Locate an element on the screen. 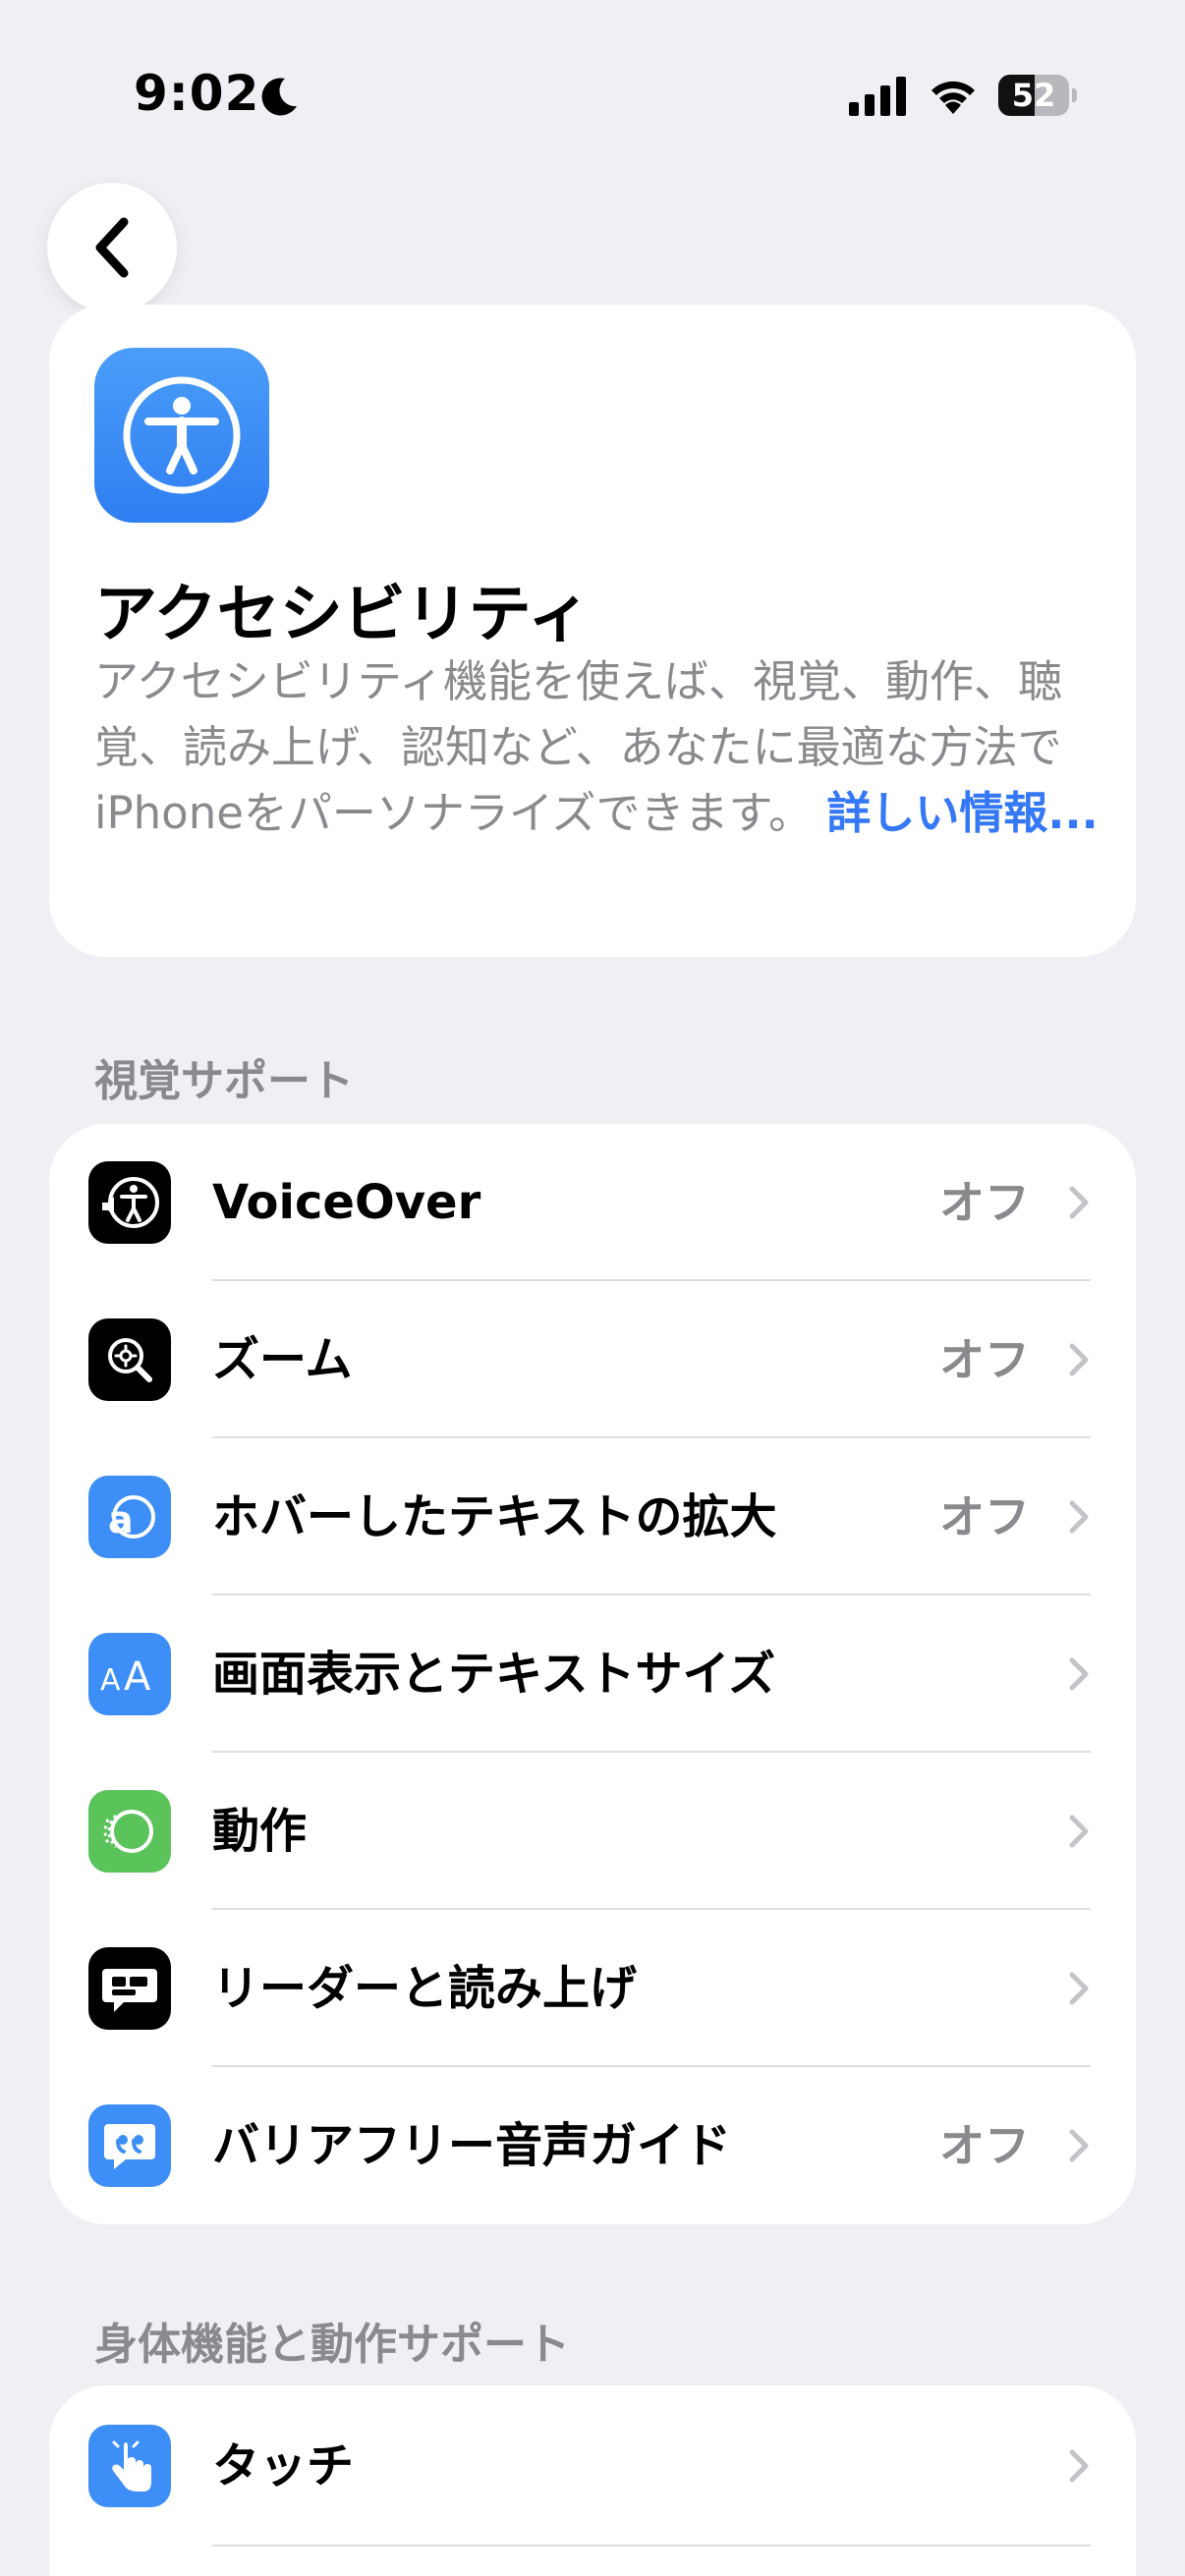 This screenshot has height=2576, width=1185. moon-icon is located at coordinates (279, 97).